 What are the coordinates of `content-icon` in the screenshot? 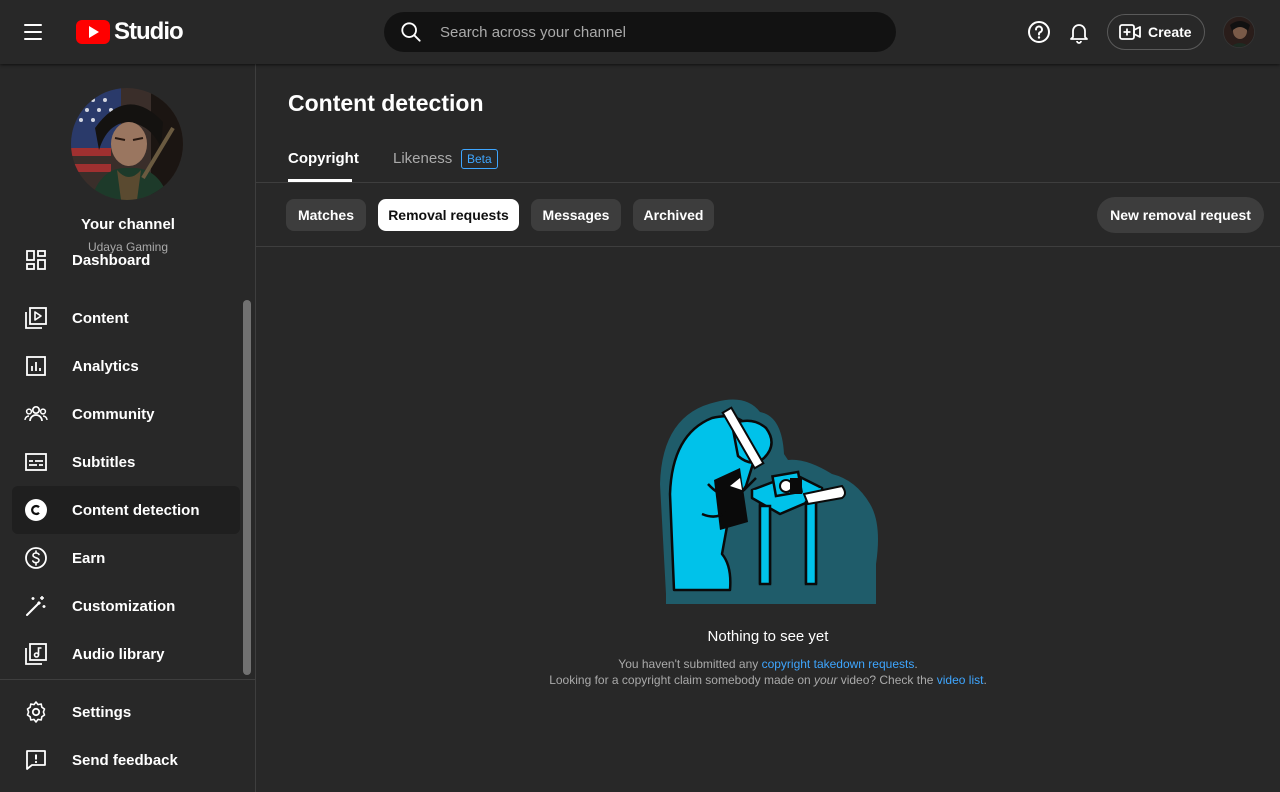 It's located at (36, 318).